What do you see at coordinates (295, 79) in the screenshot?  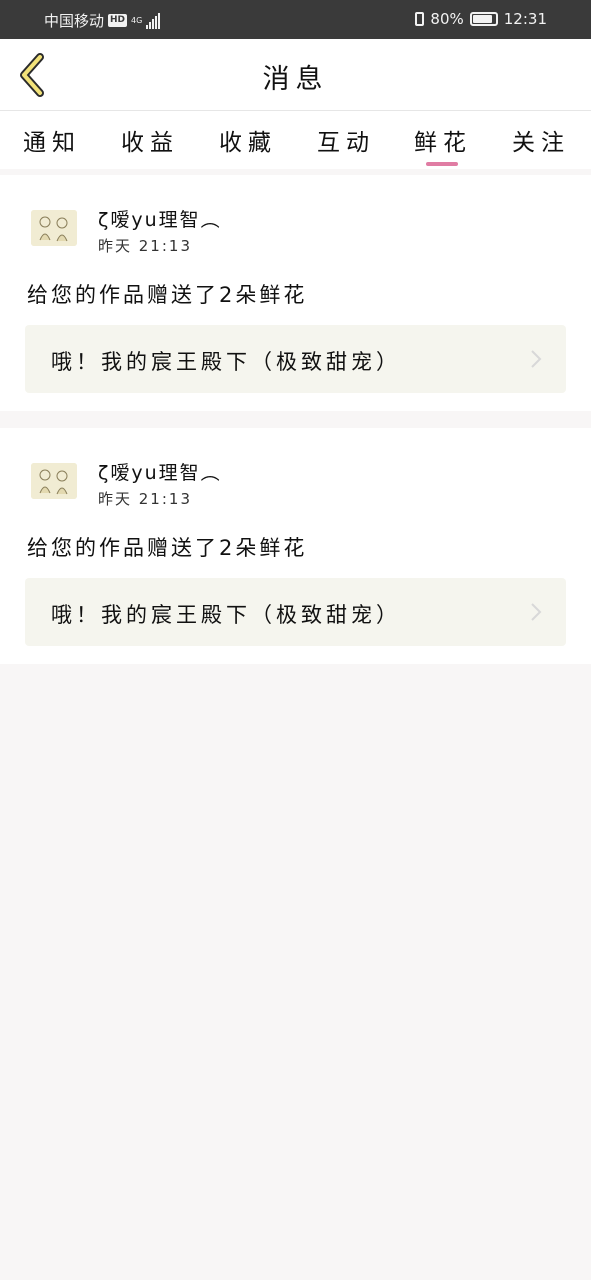 I see `page-title: 消息` at bounding box center [295, 79].